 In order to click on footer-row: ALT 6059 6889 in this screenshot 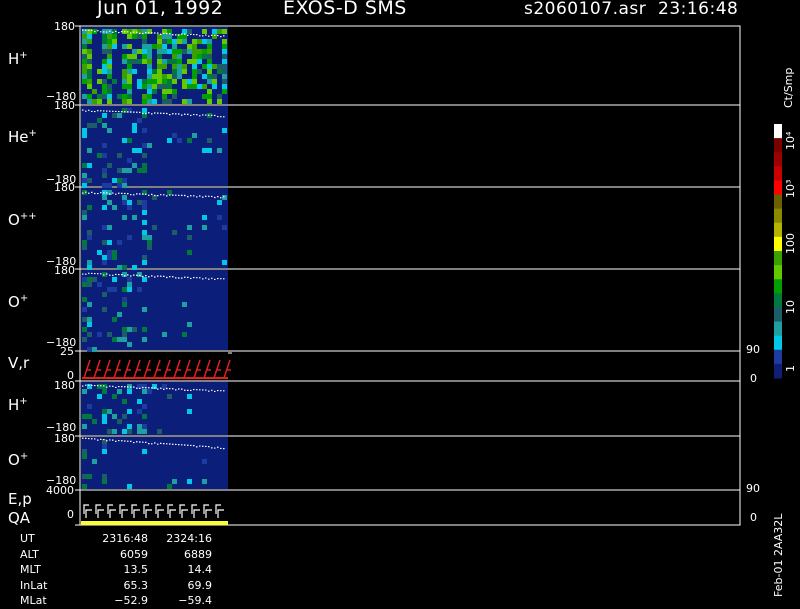, I will do `click(116, 555)`.